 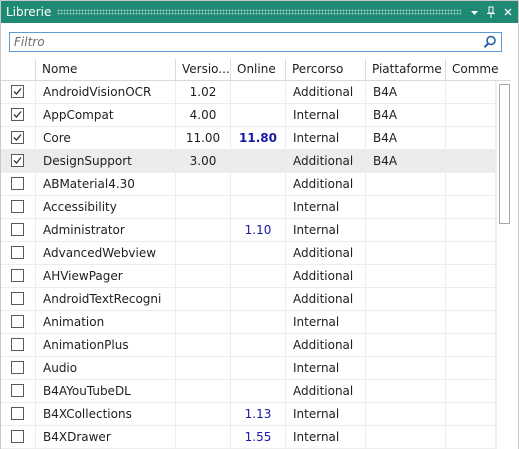 What do you see at coordinates (203, 115) in the screenshot?
I see `row-version: 4.00` at bounding box center [203, 115].